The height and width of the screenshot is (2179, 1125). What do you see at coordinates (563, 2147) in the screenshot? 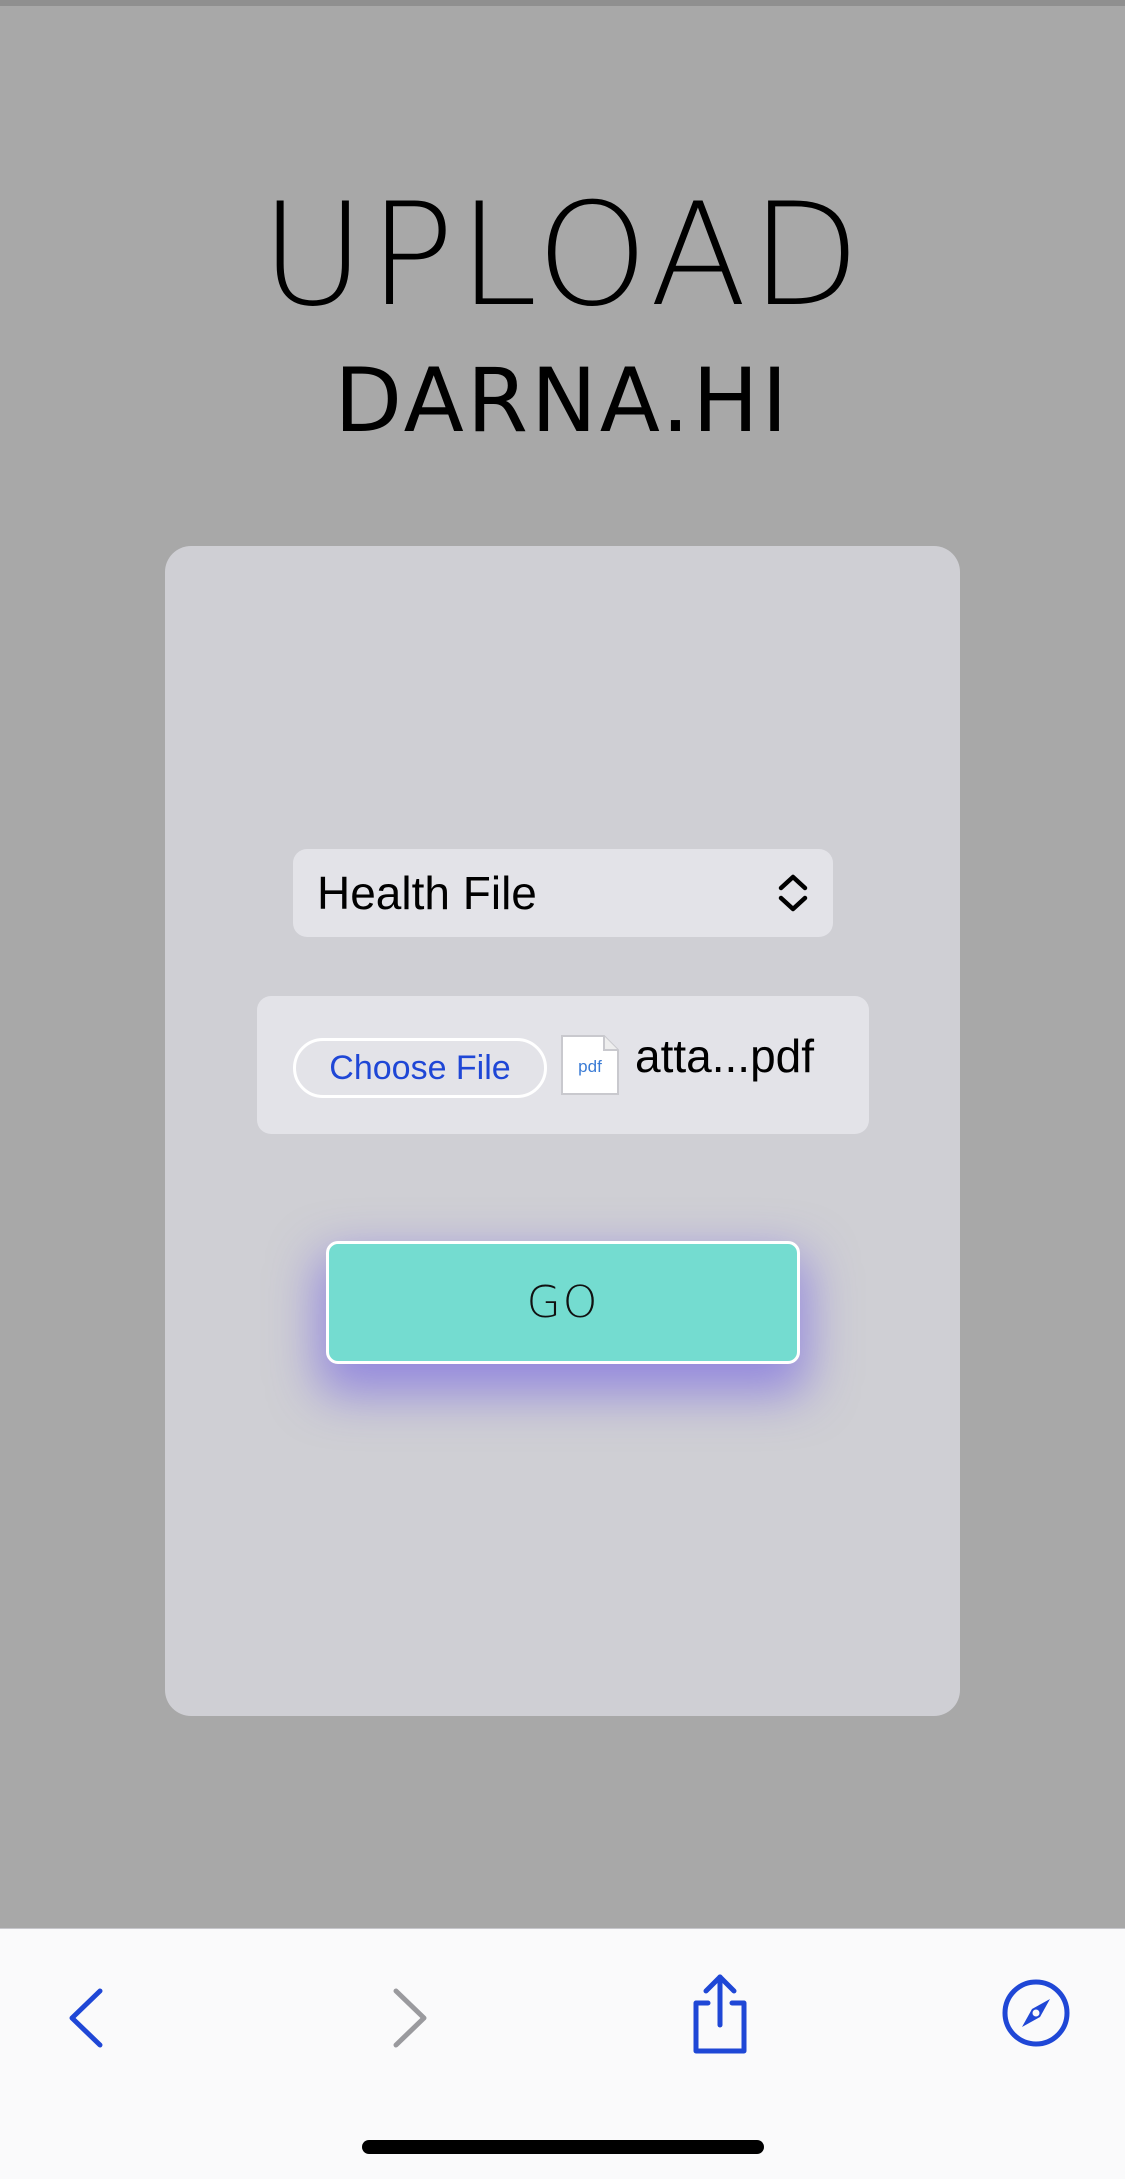
I see `home-indicator` at bounding box center [563, 2147].